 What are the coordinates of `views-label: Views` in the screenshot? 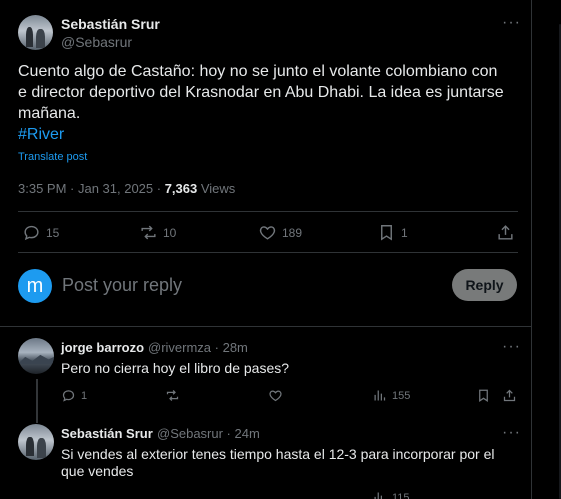 It's located at (216, 188).